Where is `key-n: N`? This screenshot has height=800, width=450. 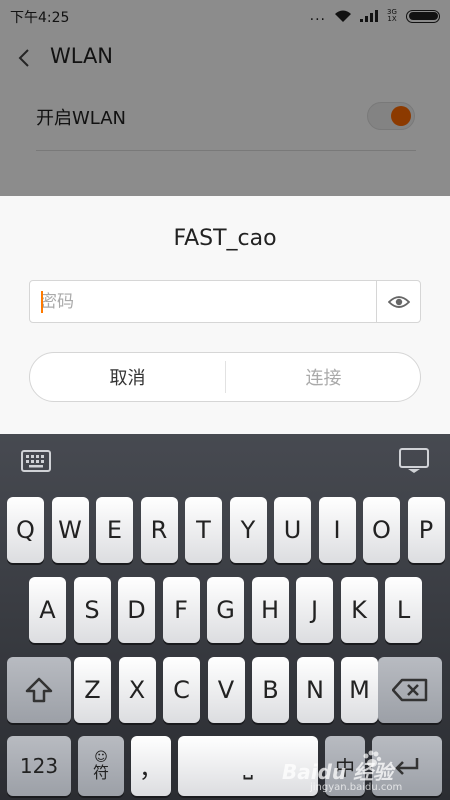
key-n: N is located at coordinates (315, 690).